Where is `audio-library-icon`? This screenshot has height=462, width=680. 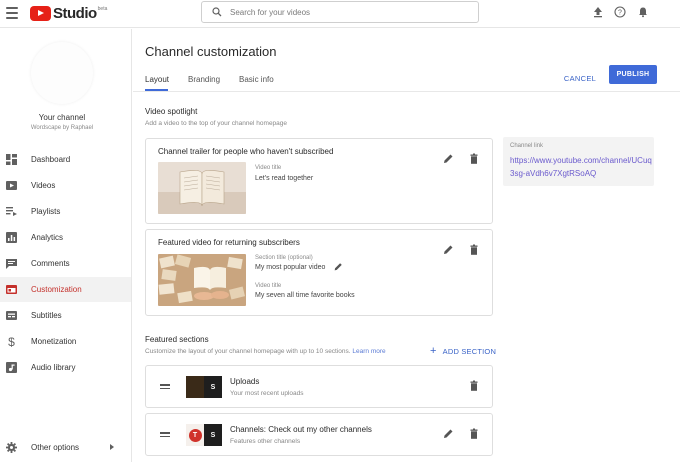 audio-library-icon is located at coordinates (11, 367).